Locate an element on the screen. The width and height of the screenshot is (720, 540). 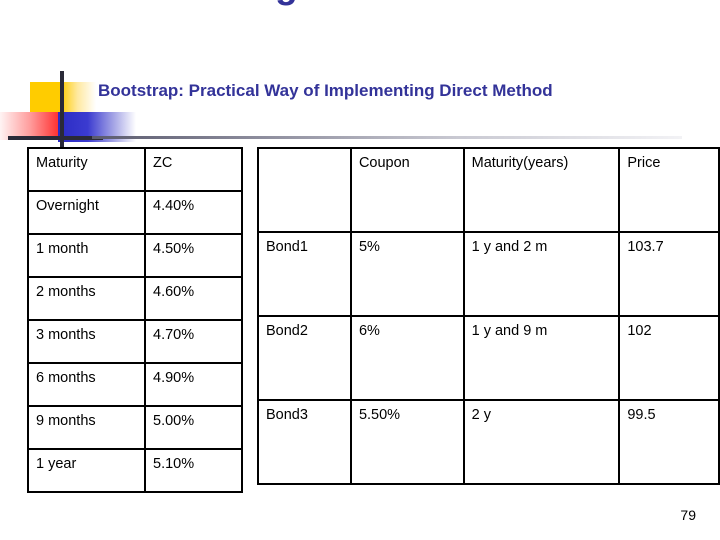
column-header-bond is located at coordinates (304, 190).